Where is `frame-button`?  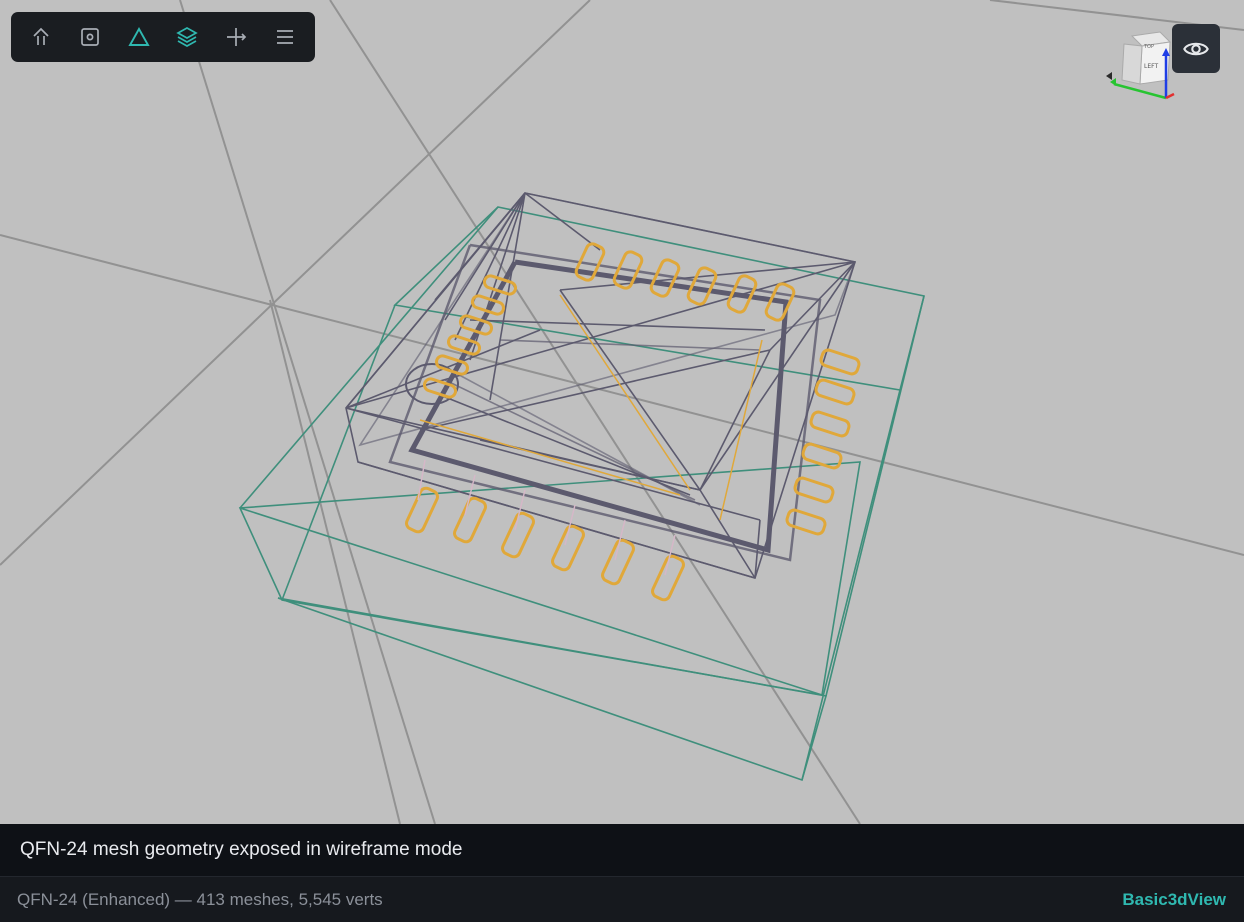
frame-button is located at coordinates (90, 37).